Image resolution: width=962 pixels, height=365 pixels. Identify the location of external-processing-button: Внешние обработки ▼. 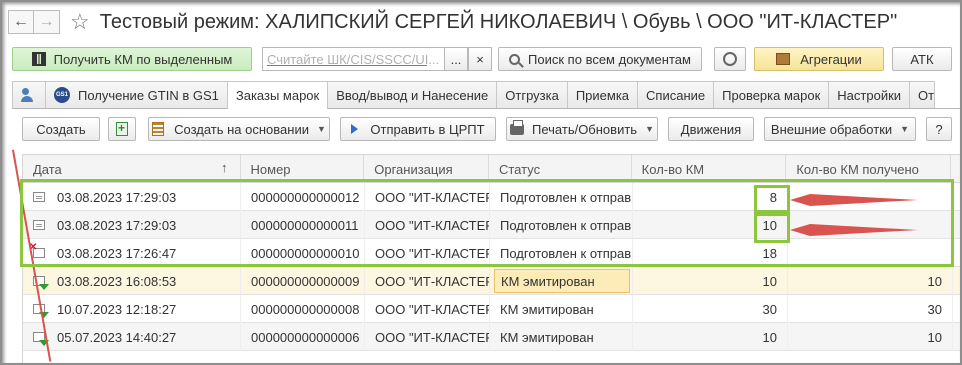
(840, 129).